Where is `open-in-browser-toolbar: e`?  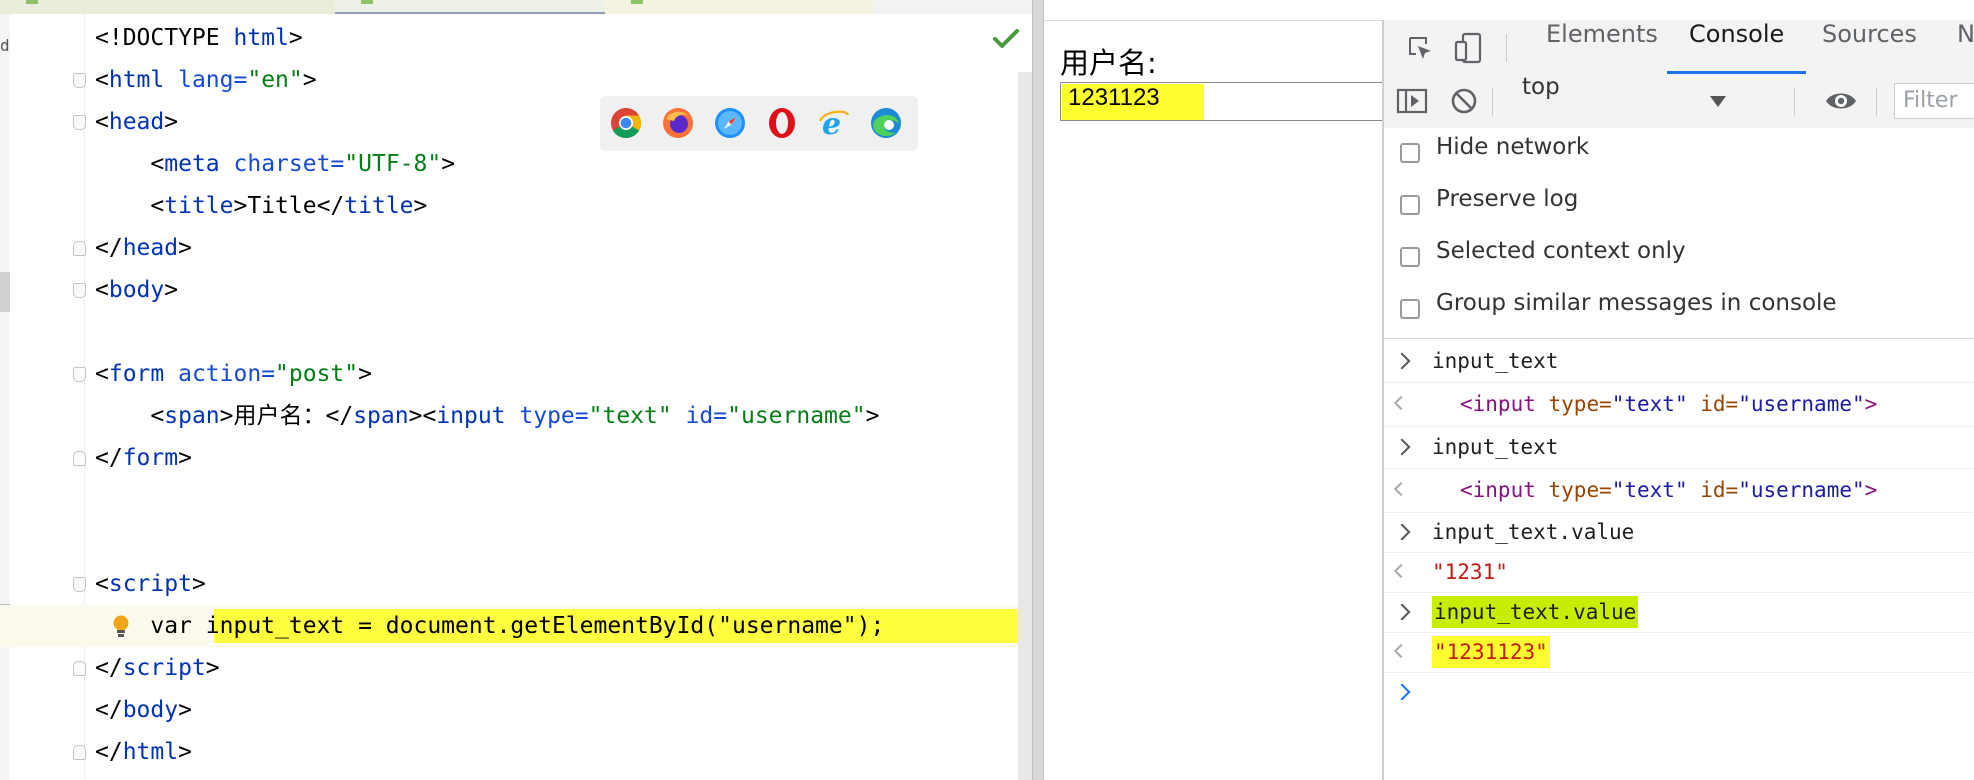 open-in-browser-toolbar: e is located at coordinates (759, 123).